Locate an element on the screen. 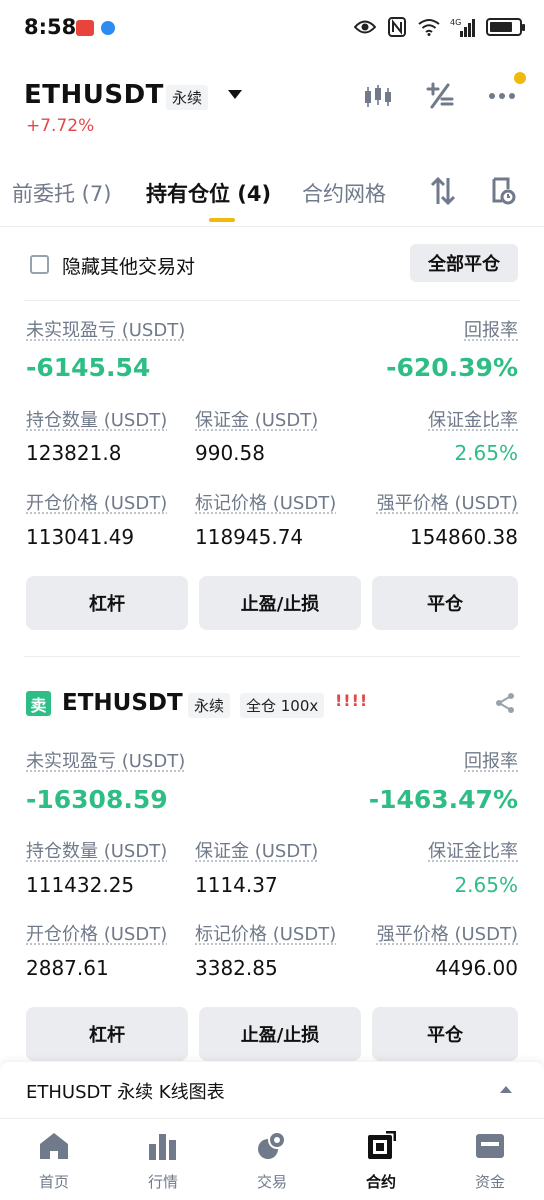 This screenshot has width=544, height=1200. more-icon is located at coordinates (506, 92).